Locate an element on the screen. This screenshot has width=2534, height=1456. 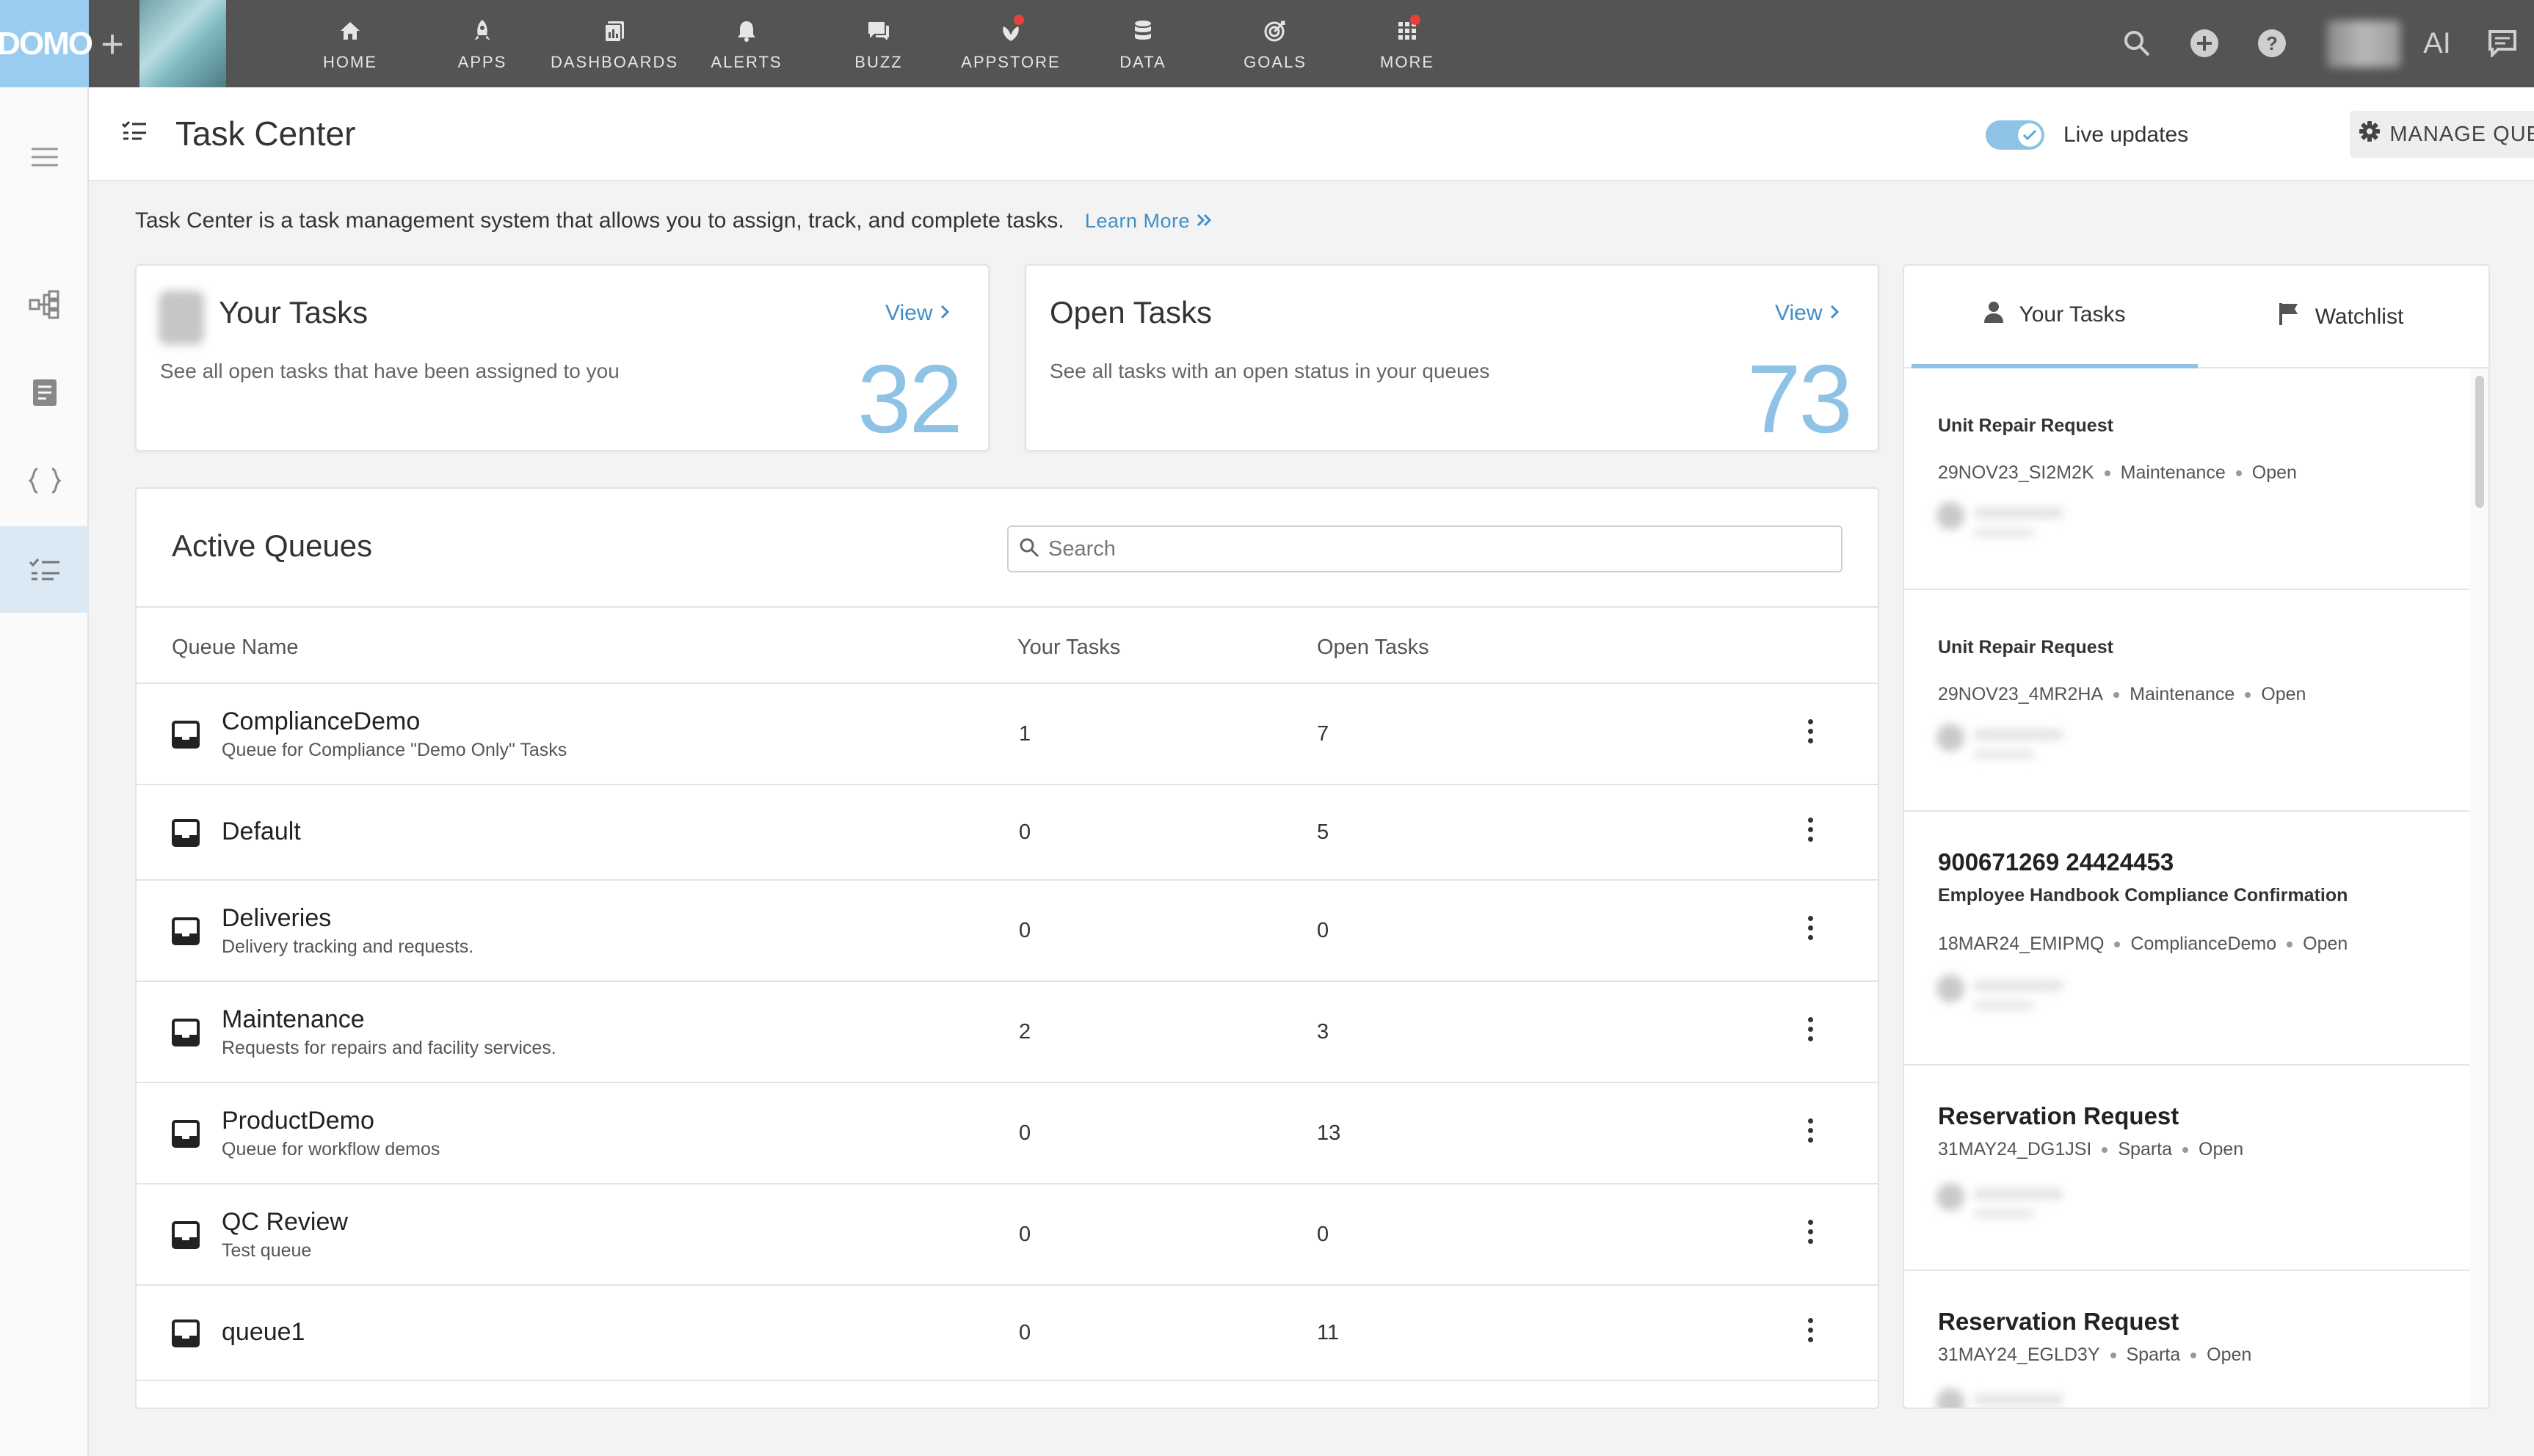
help-icon: ? is located at coordinates (2272, 43).